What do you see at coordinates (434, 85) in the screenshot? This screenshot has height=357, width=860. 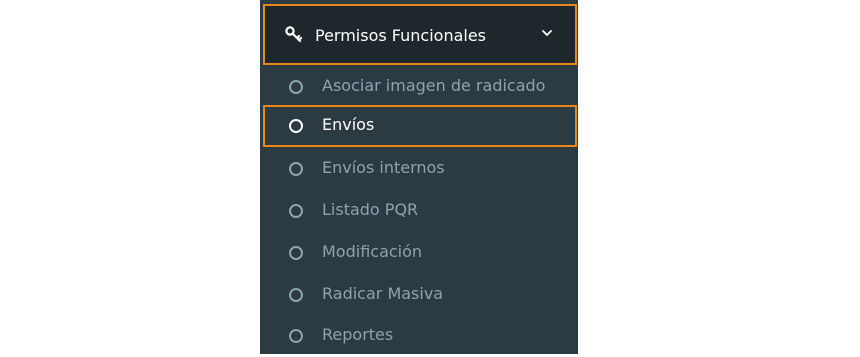 I see `menu-item-label: Asociar imagen de radicado` at bounding box center [434, 85].